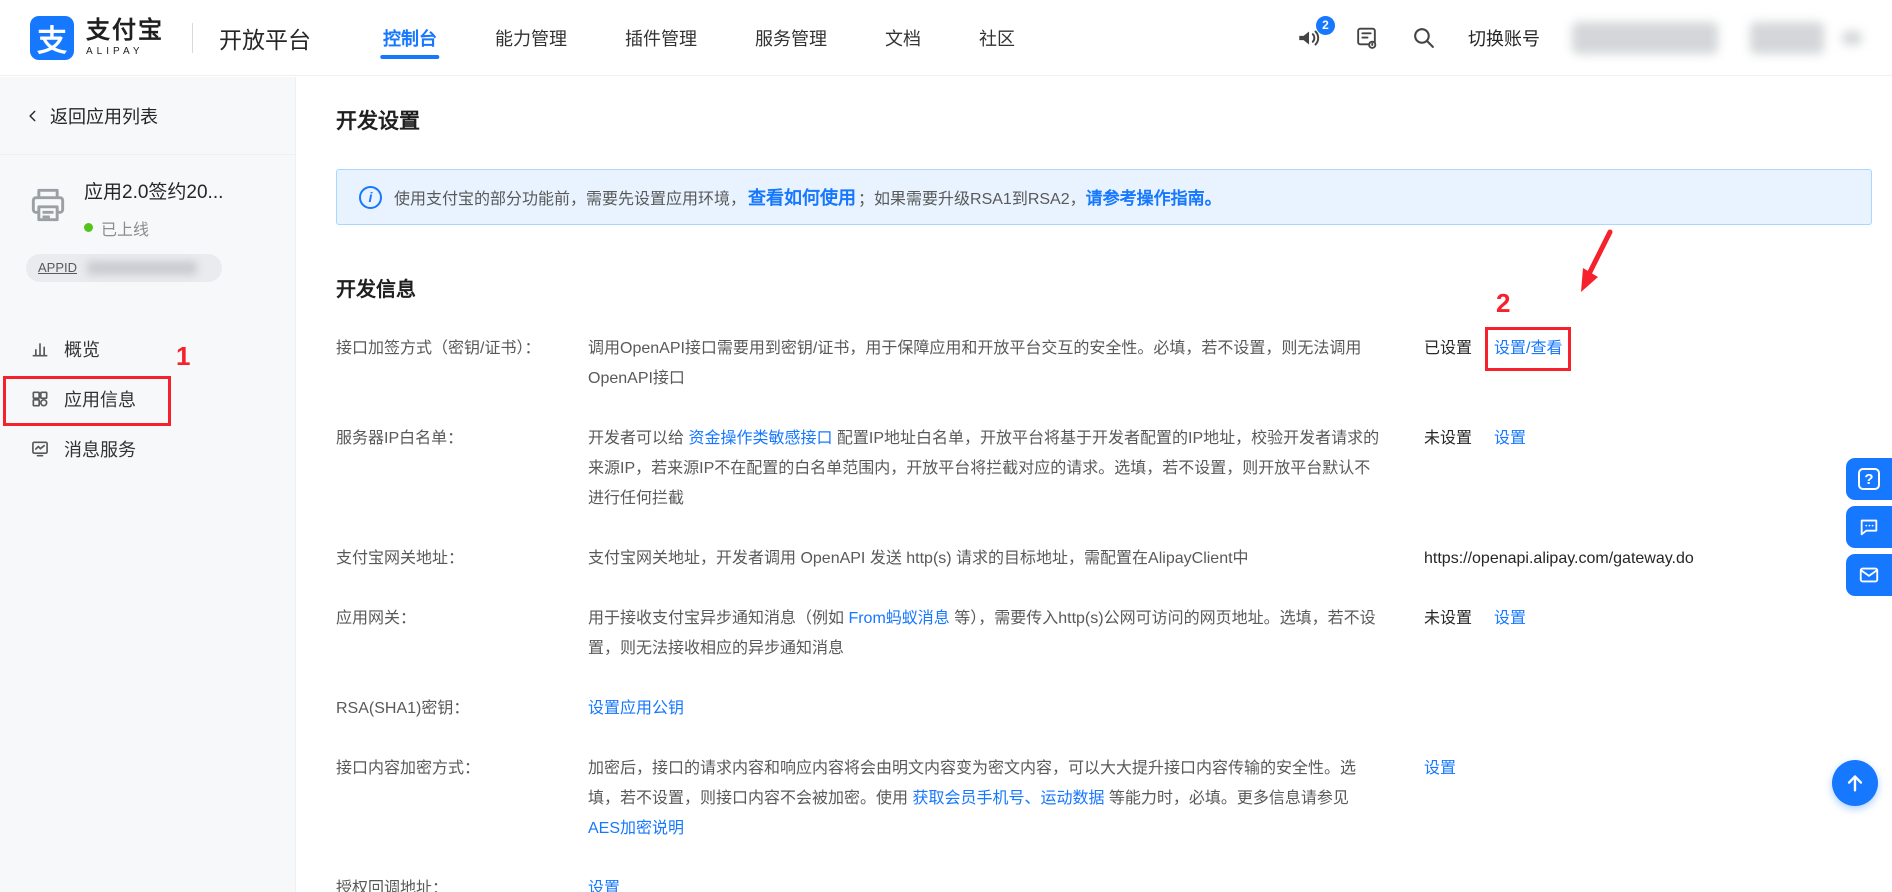 This screenshot has height=892, width=1892. I want to click on announcement-icon: 2, so click(1315, 33).